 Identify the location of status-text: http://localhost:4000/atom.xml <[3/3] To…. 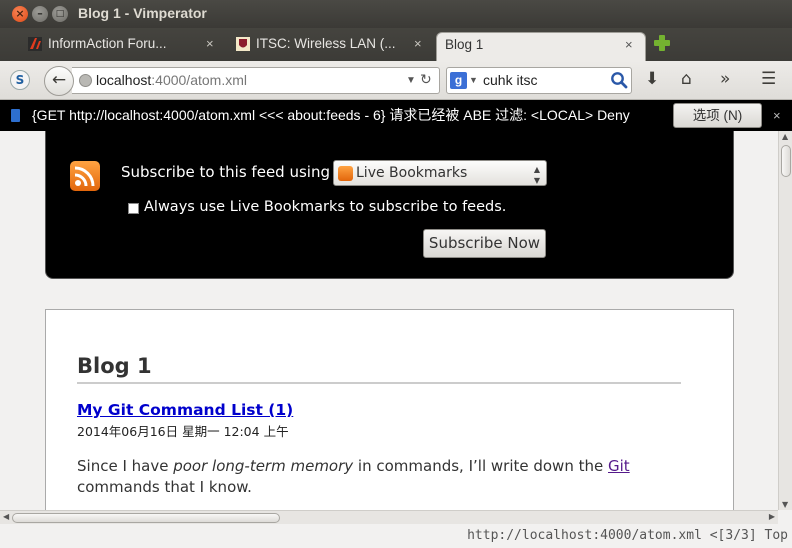
(627, 535).